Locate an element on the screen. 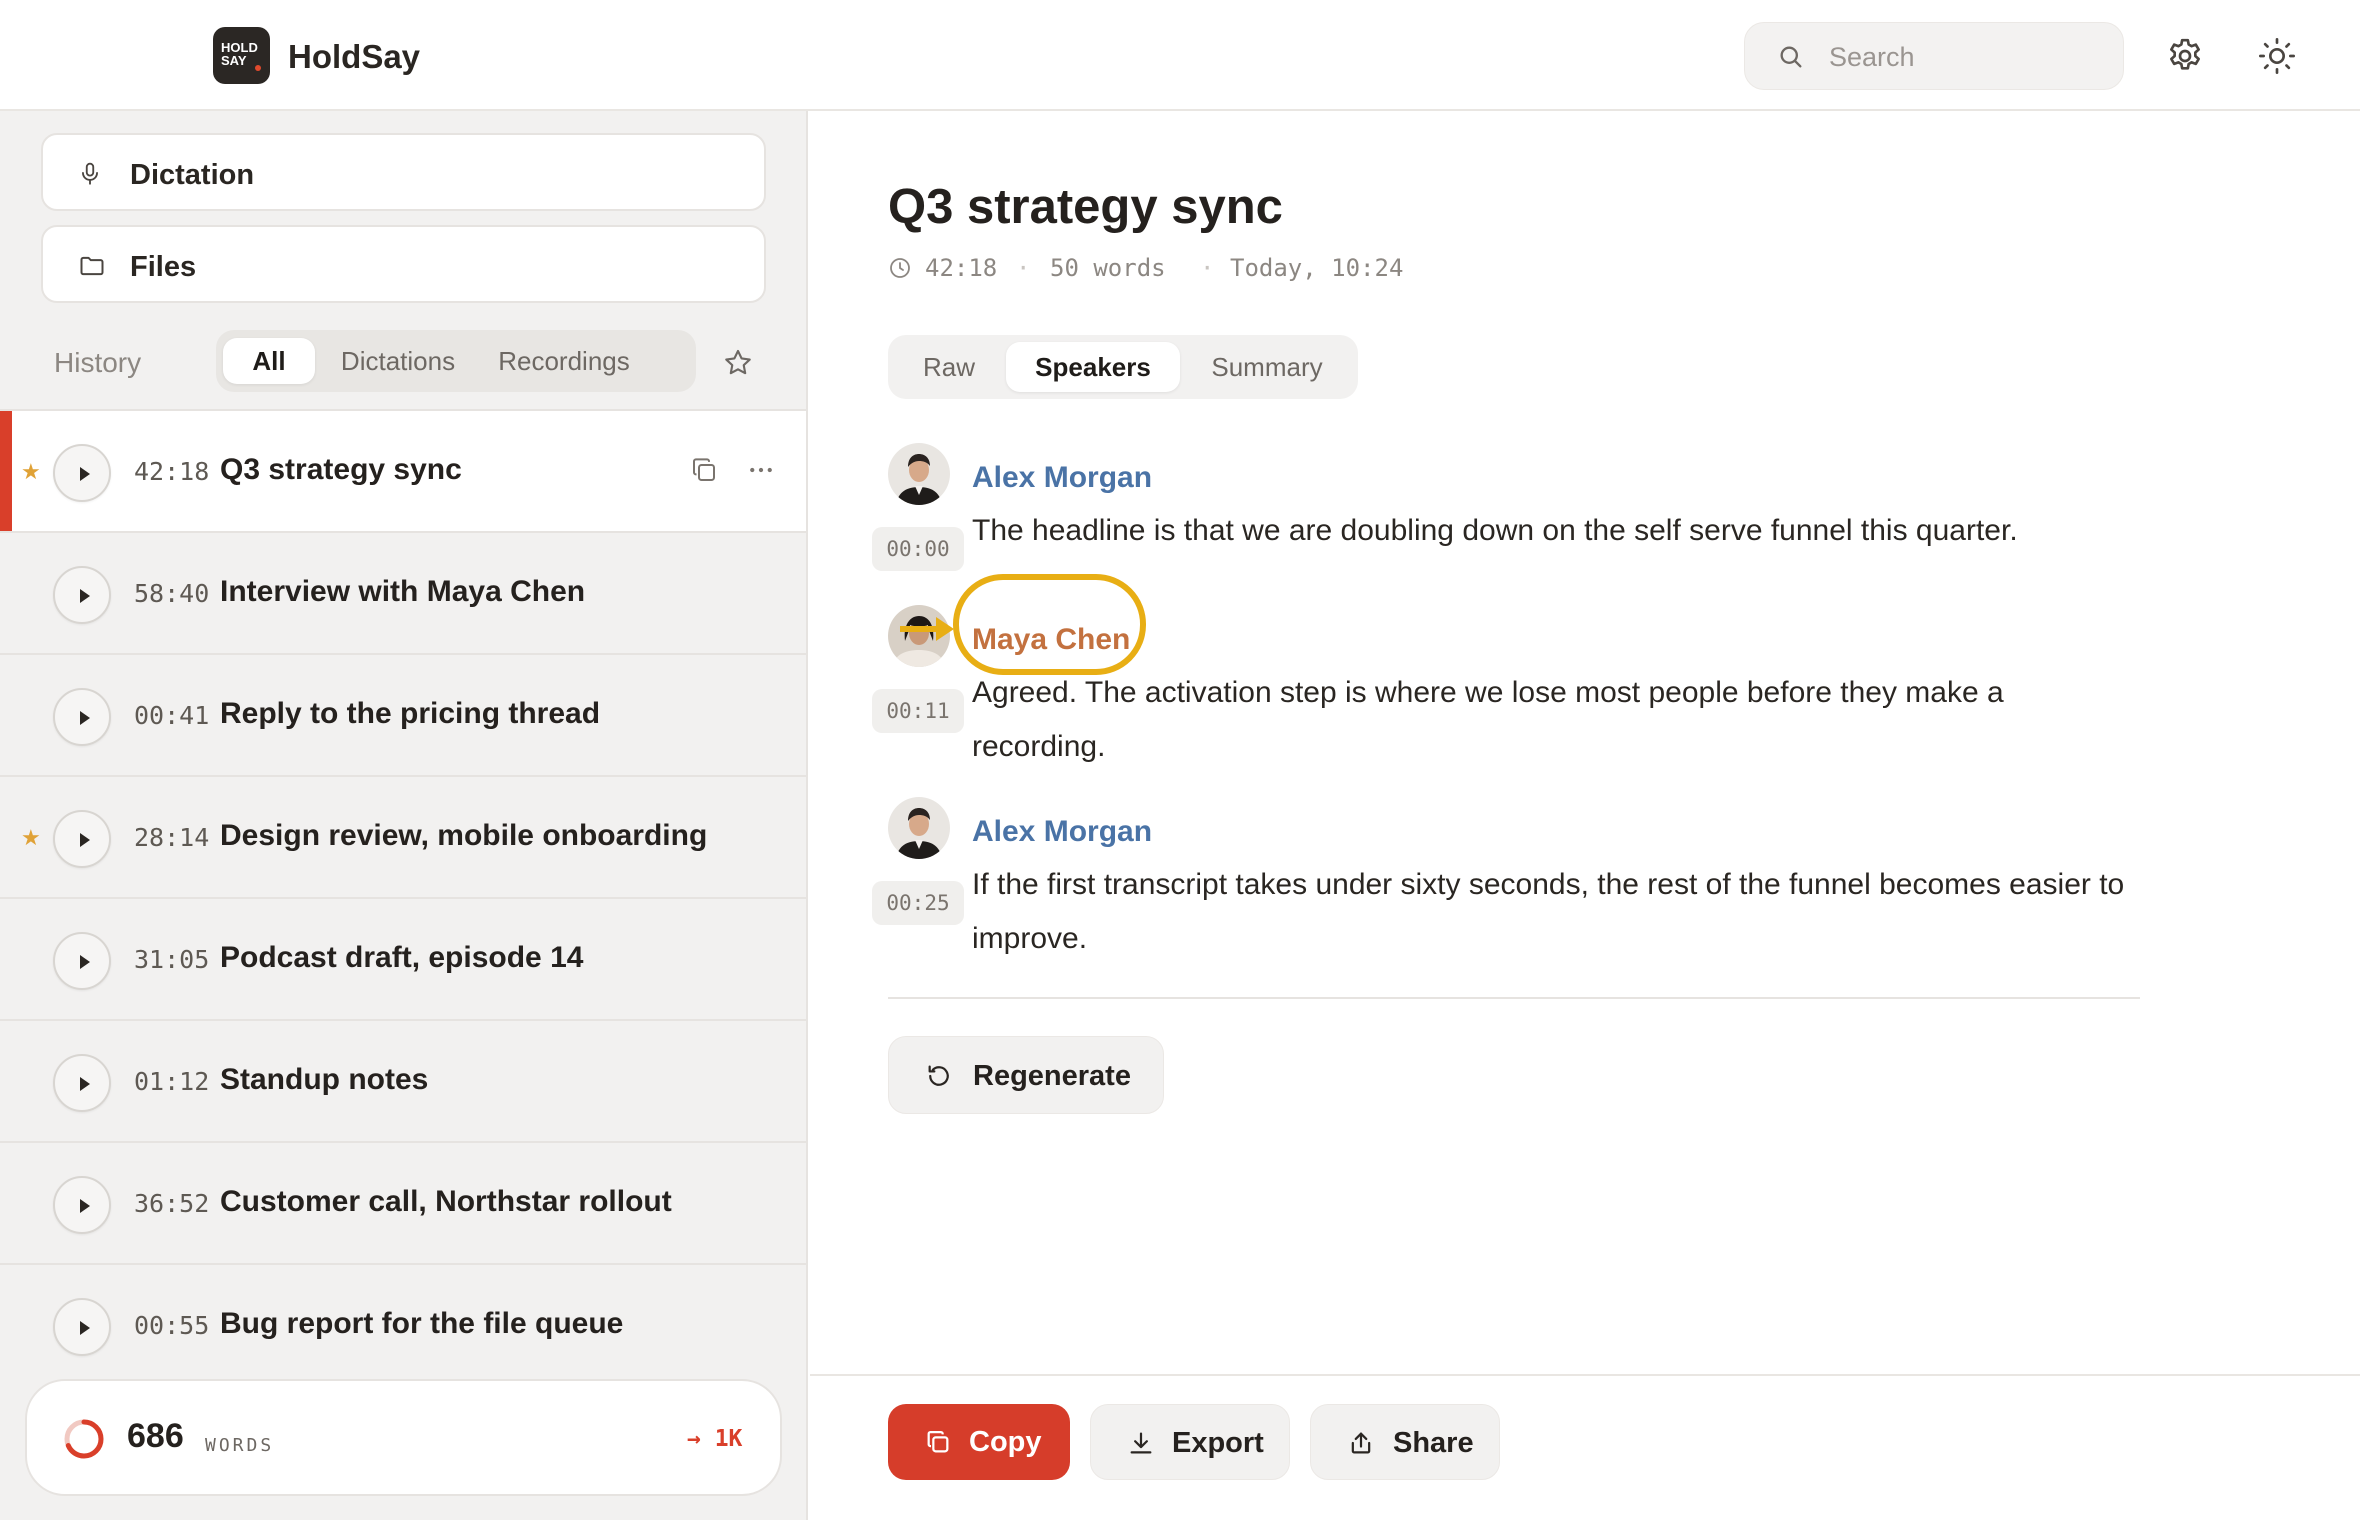  item-title: Interview with Maya Chen is located at coordinates (403, 591).